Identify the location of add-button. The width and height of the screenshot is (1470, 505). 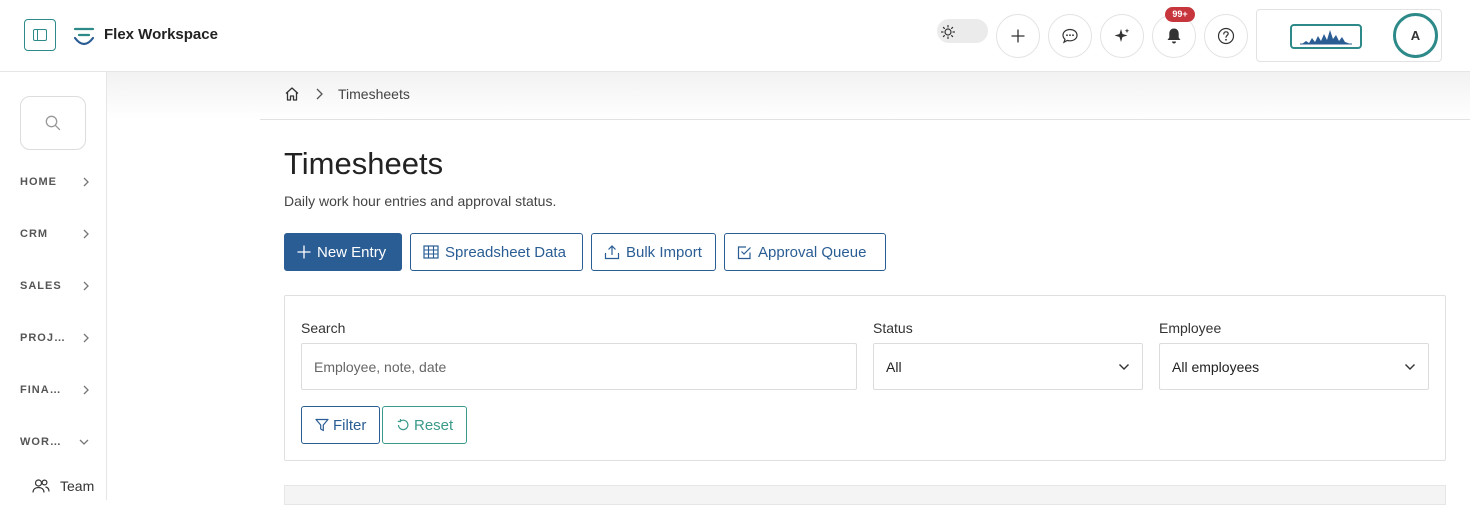
(1018, 36).